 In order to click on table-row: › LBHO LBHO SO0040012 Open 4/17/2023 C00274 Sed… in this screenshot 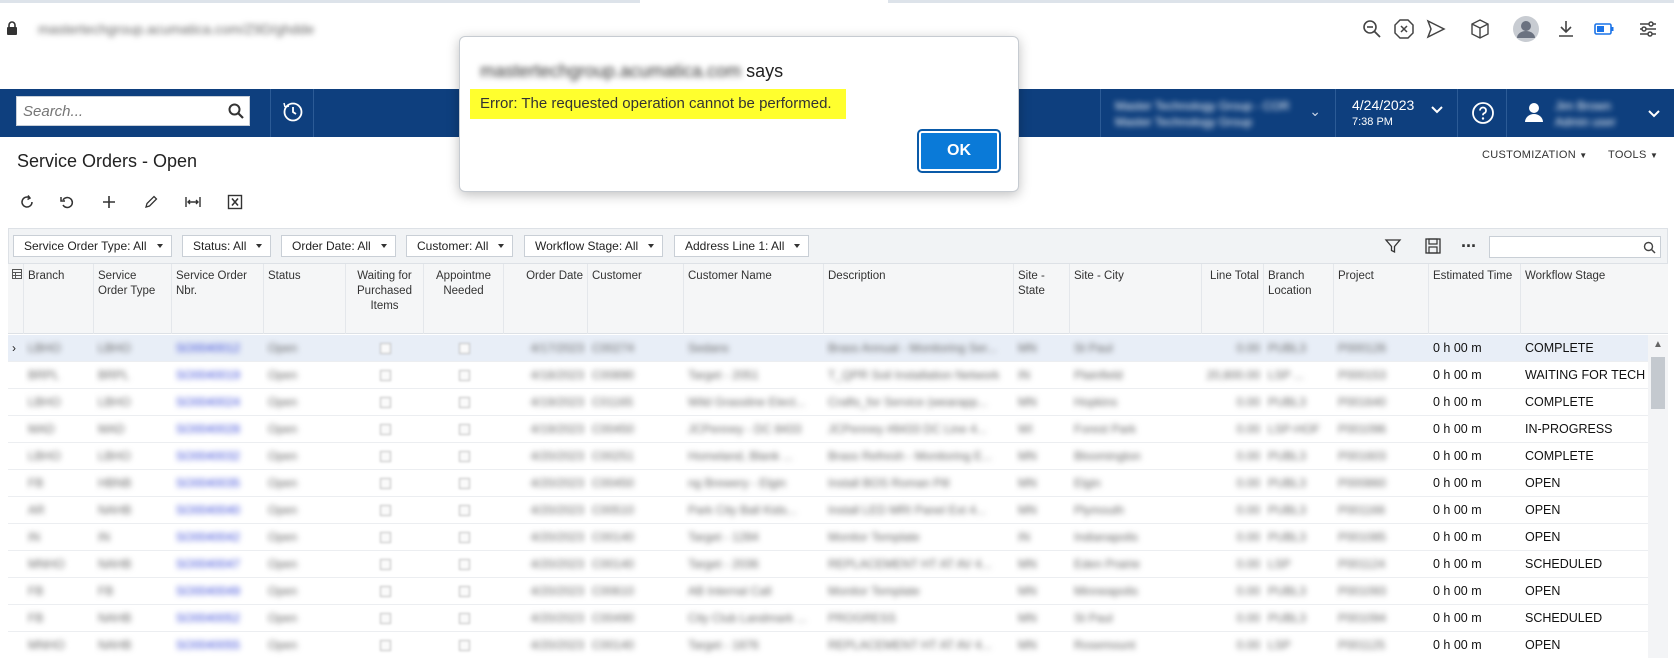, I will do `click(828, 348)`.